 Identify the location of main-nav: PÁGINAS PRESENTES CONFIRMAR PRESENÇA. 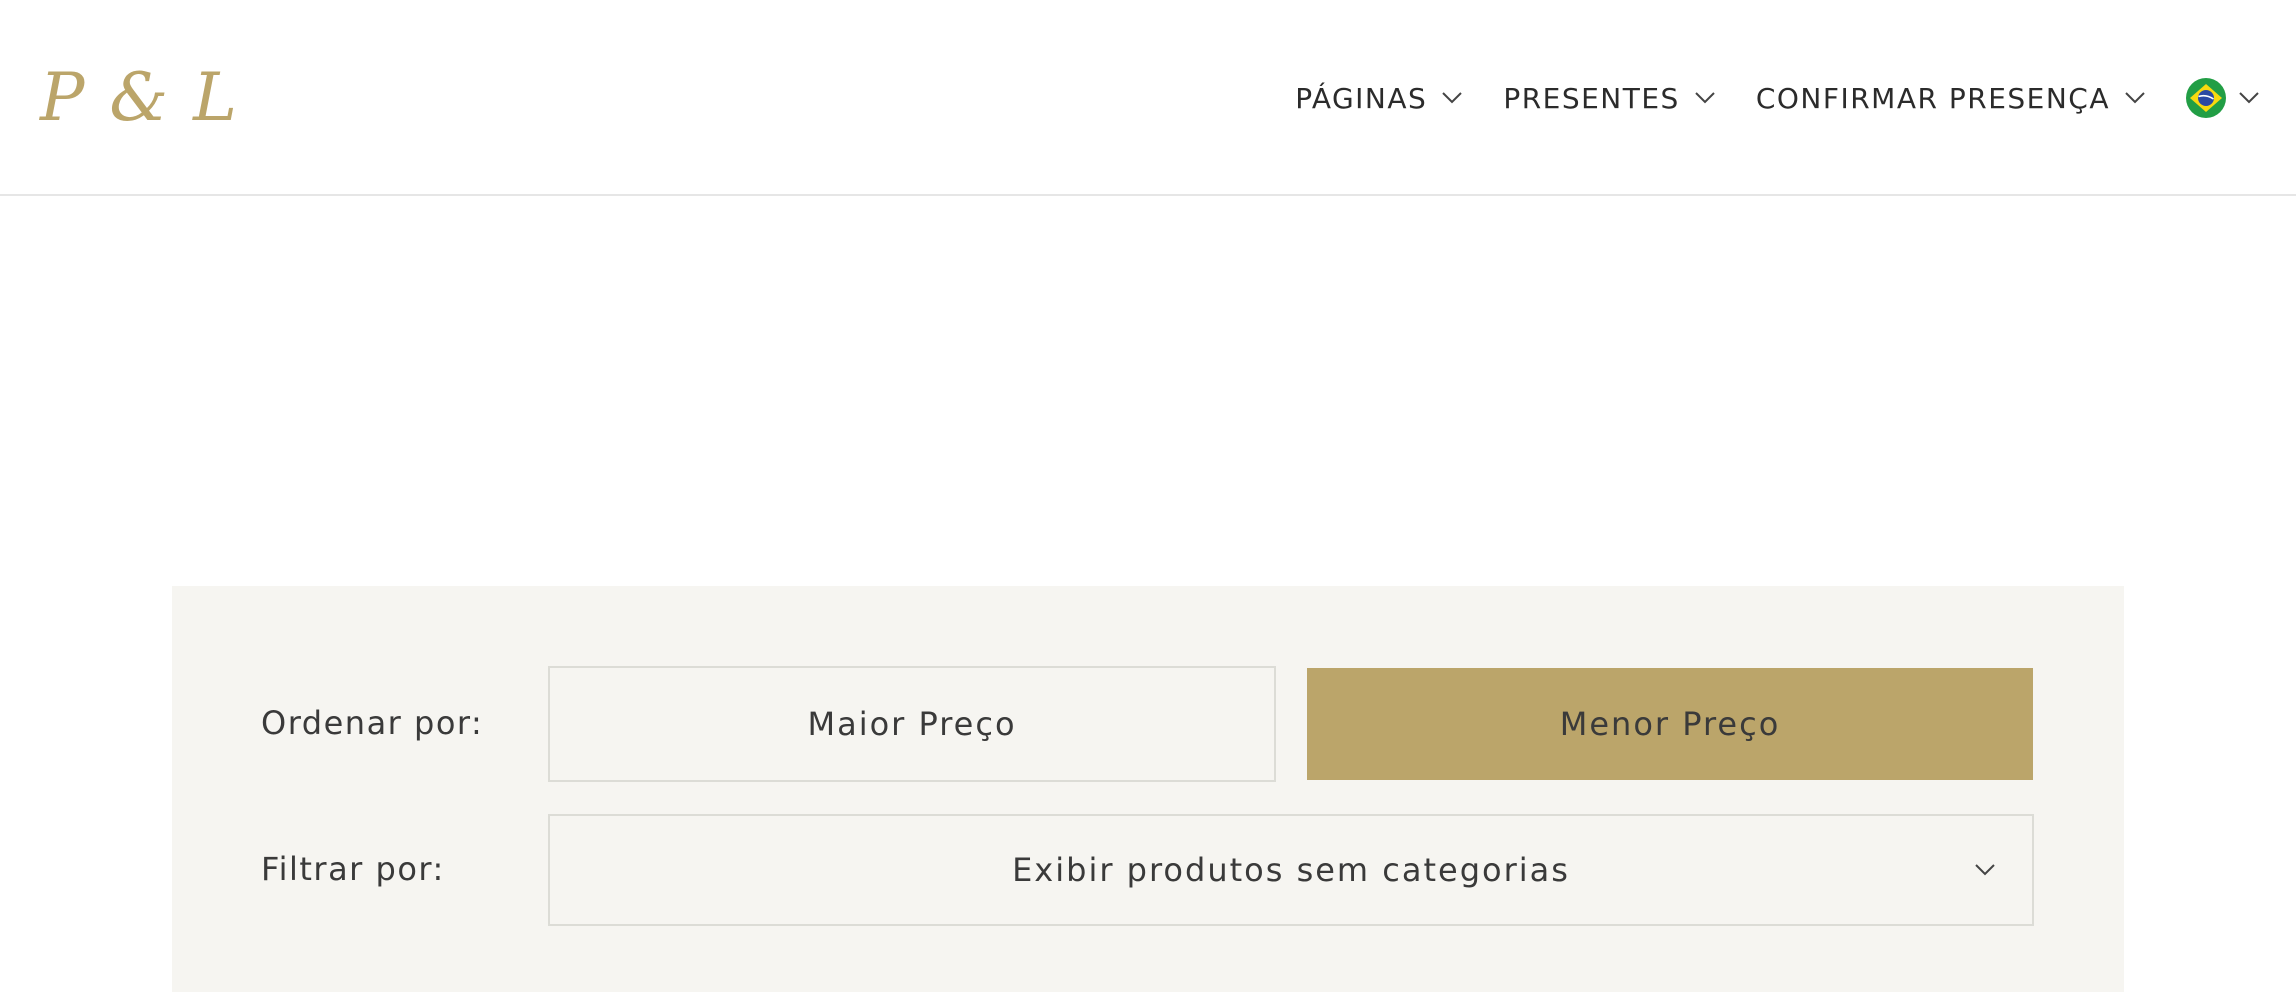
(1777, 98).